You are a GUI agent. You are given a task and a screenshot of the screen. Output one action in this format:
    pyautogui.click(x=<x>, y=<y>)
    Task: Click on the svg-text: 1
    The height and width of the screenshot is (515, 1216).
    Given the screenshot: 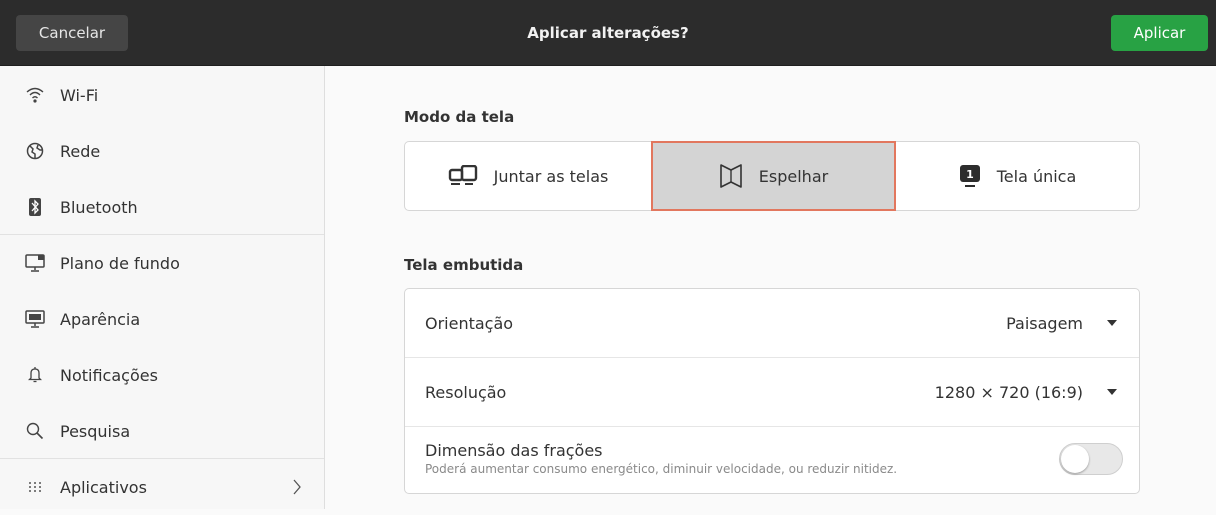 What is the action you would take?
    pyautogui.click(x=970, y=174)
    